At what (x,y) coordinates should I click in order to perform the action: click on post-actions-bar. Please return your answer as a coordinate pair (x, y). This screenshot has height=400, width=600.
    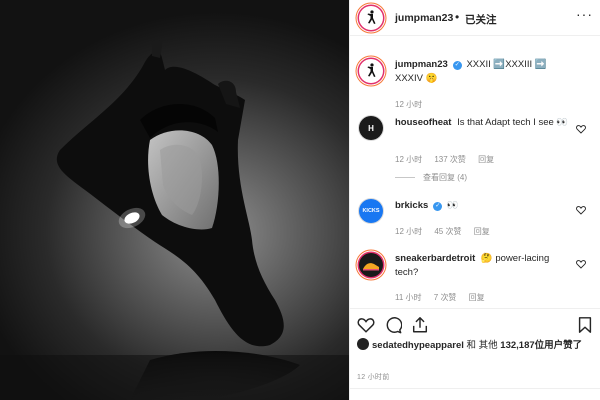
    Looking at the image, I should click on (475, 323).